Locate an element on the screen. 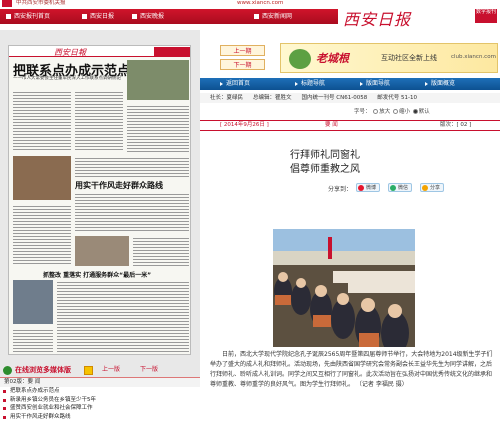  article-title: 行拜师礼同窗礼 倡尊师重教之风 is located at coordinates (380, 163).